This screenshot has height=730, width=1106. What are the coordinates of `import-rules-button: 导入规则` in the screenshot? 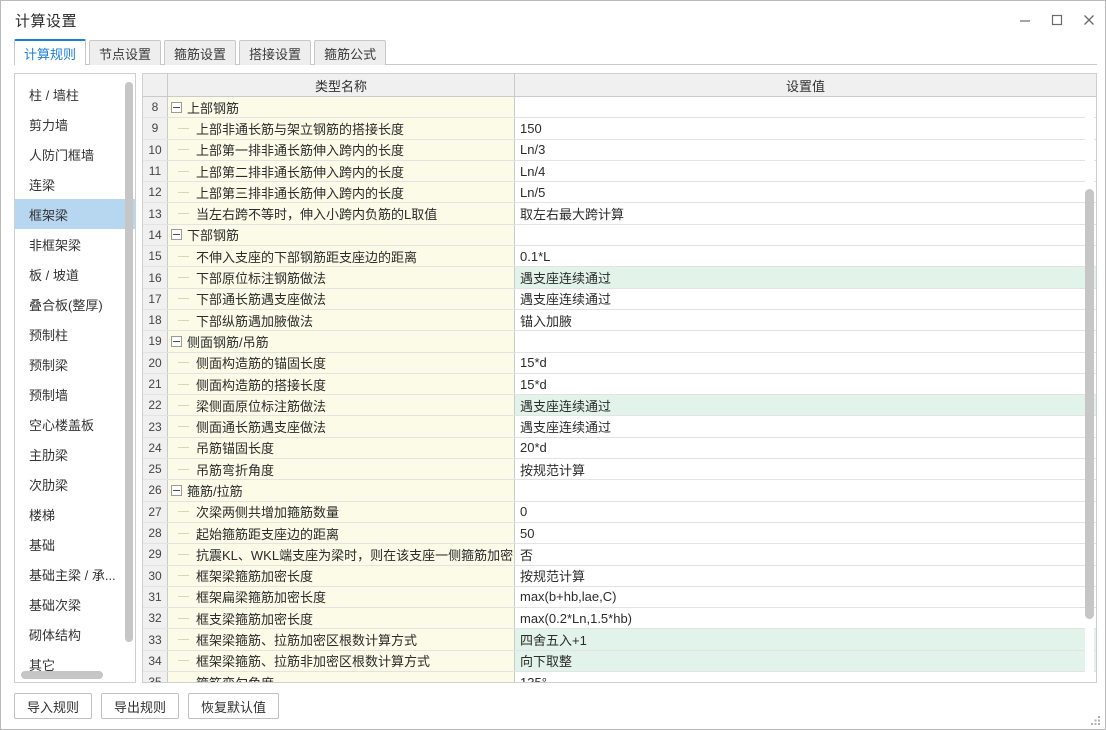 It's located at (53, 706).